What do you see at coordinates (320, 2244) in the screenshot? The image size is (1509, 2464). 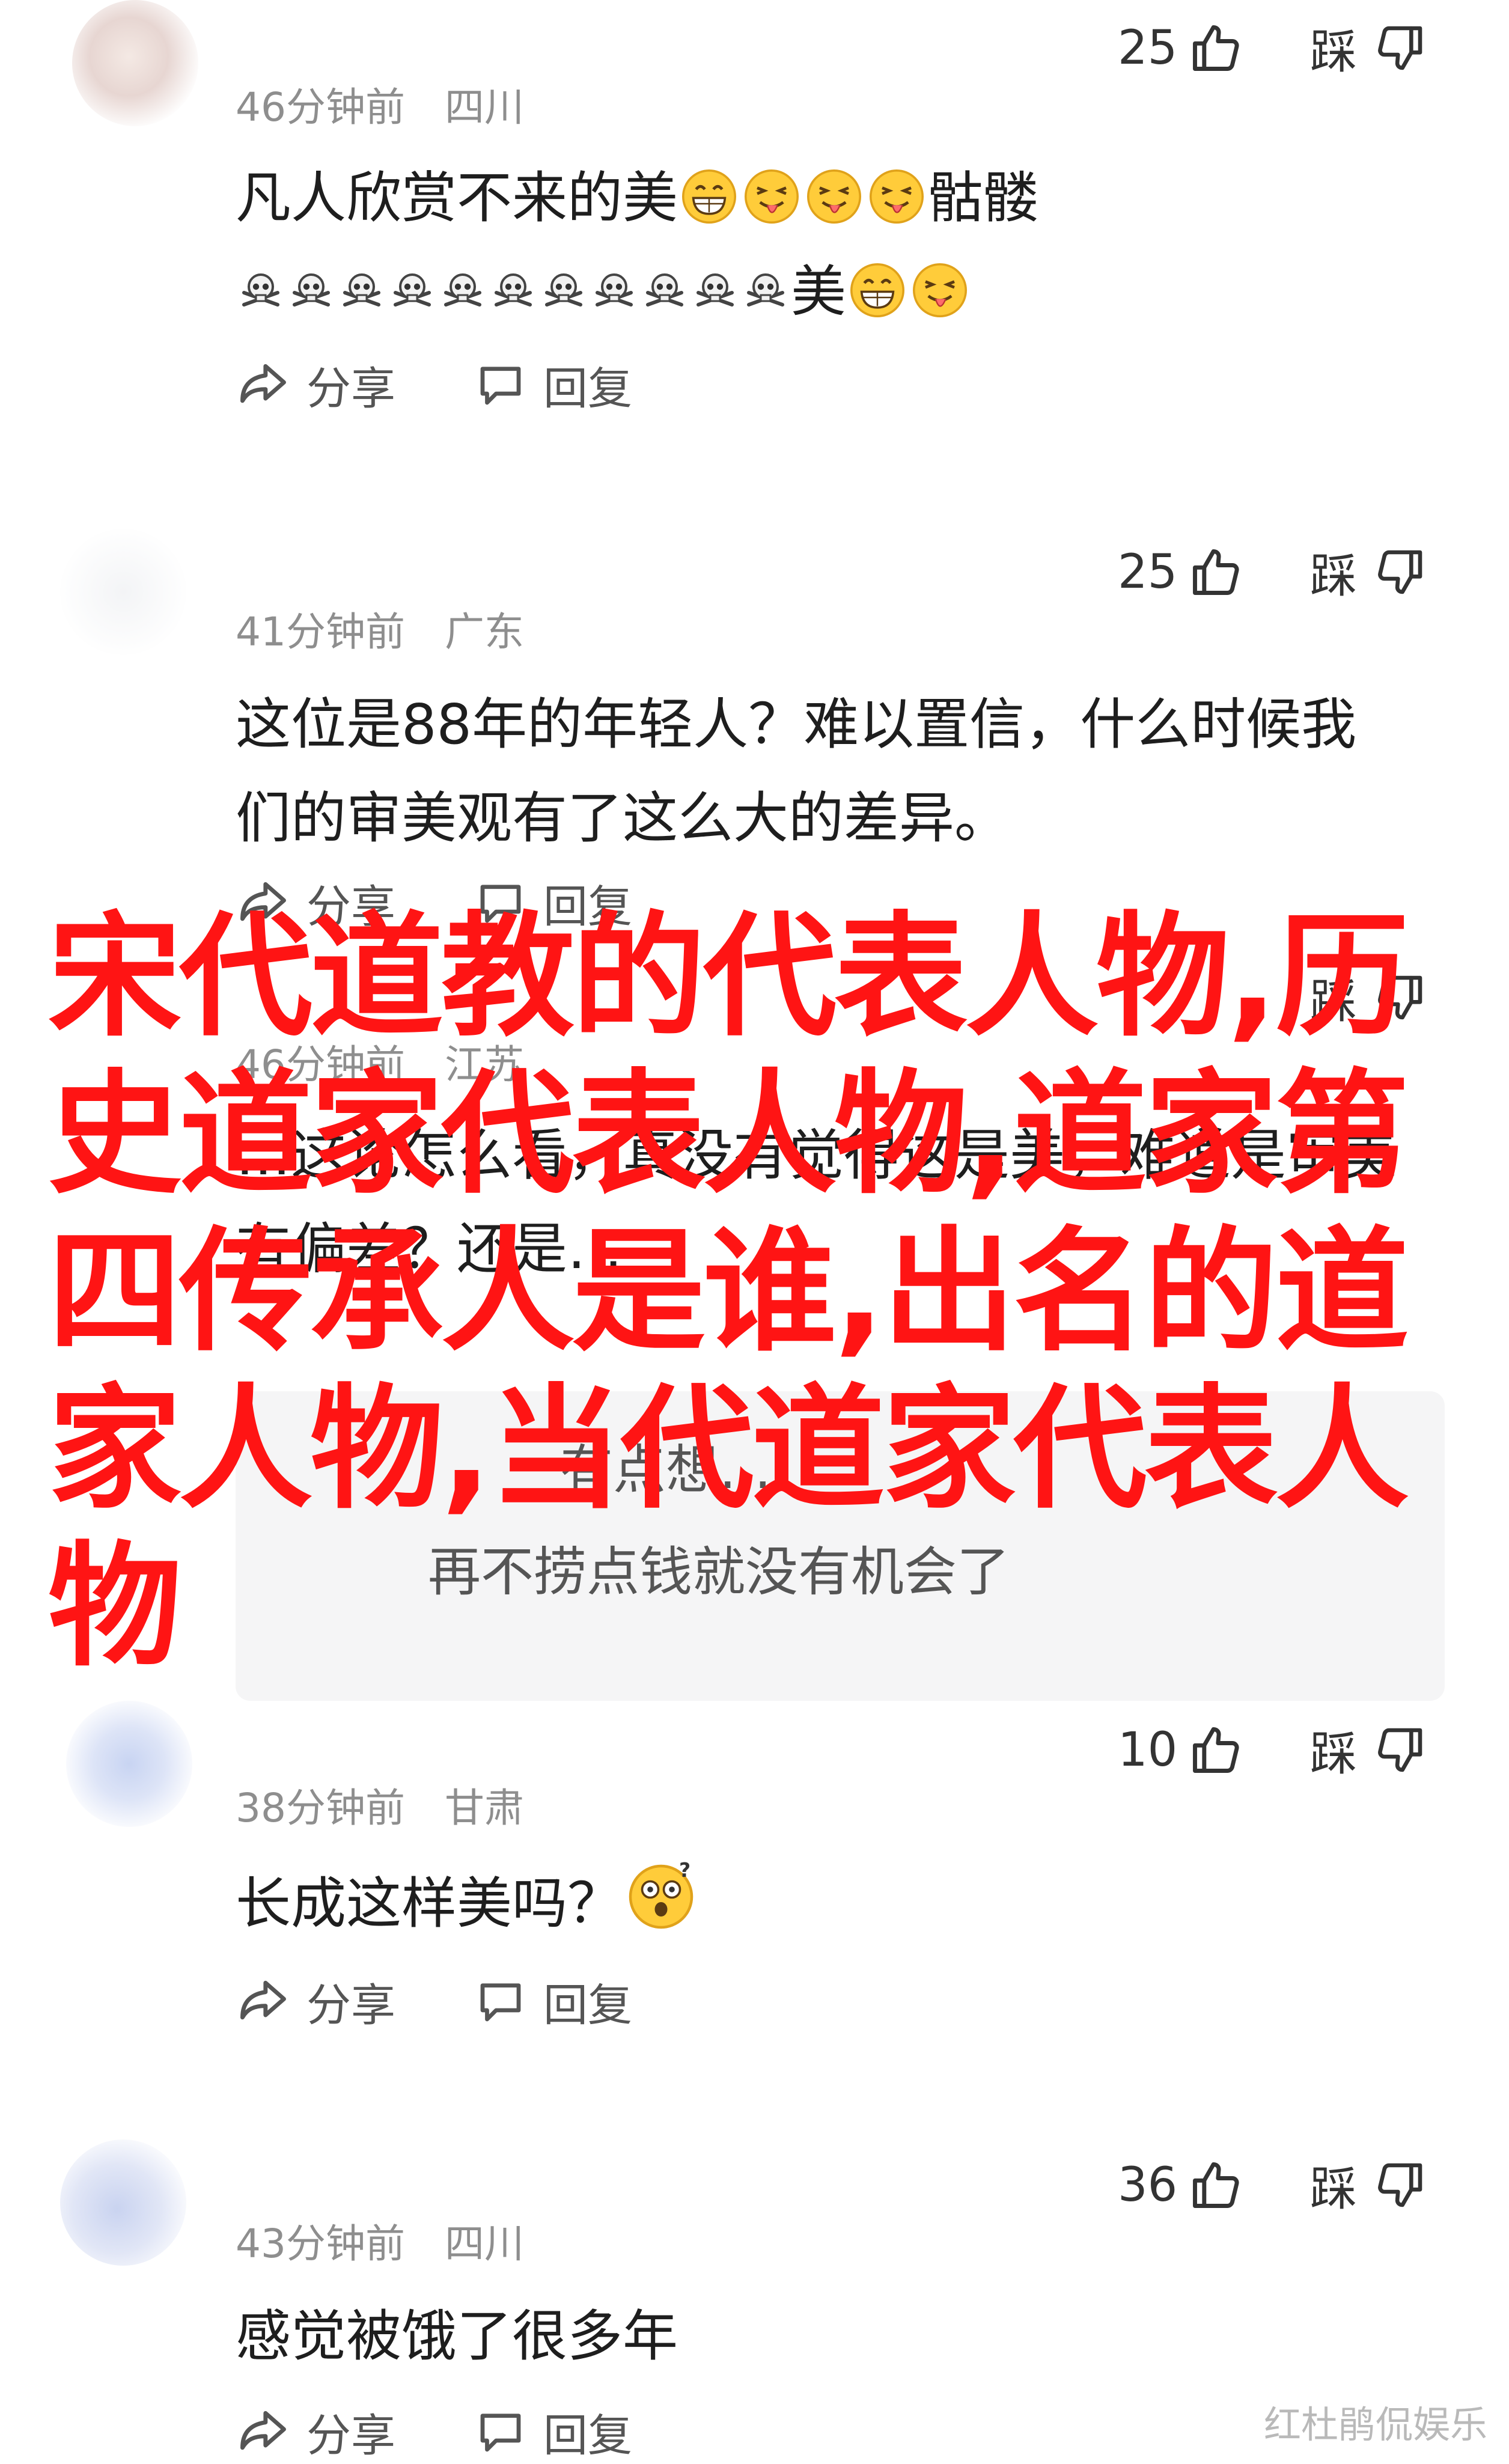 I see `comment-time: 43分钟前` at bounding box center [320, 2244].